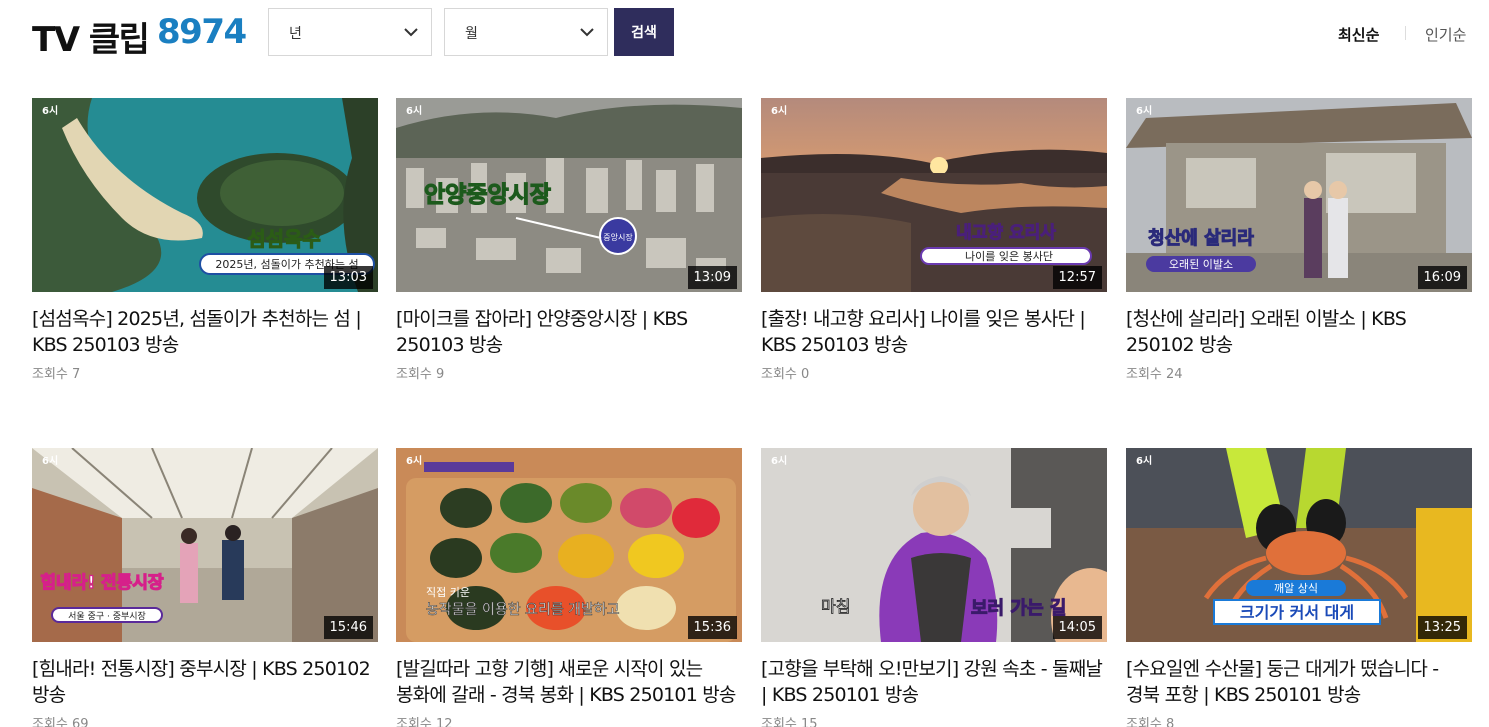 This screenshot has width=1489, height=727. I want to click on view-count: 조회수 12, so click(424, 722).